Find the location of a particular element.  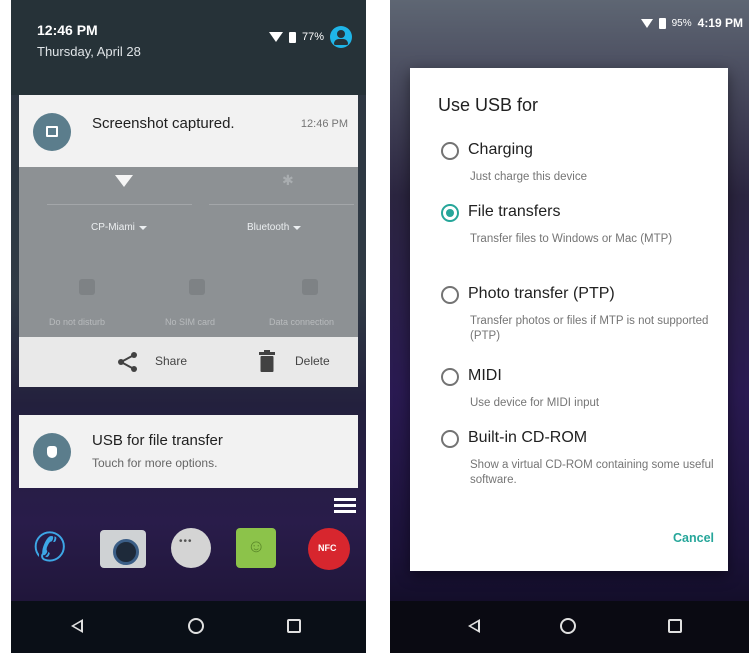

messaging-app-icon is located at coordinates (256, 548).